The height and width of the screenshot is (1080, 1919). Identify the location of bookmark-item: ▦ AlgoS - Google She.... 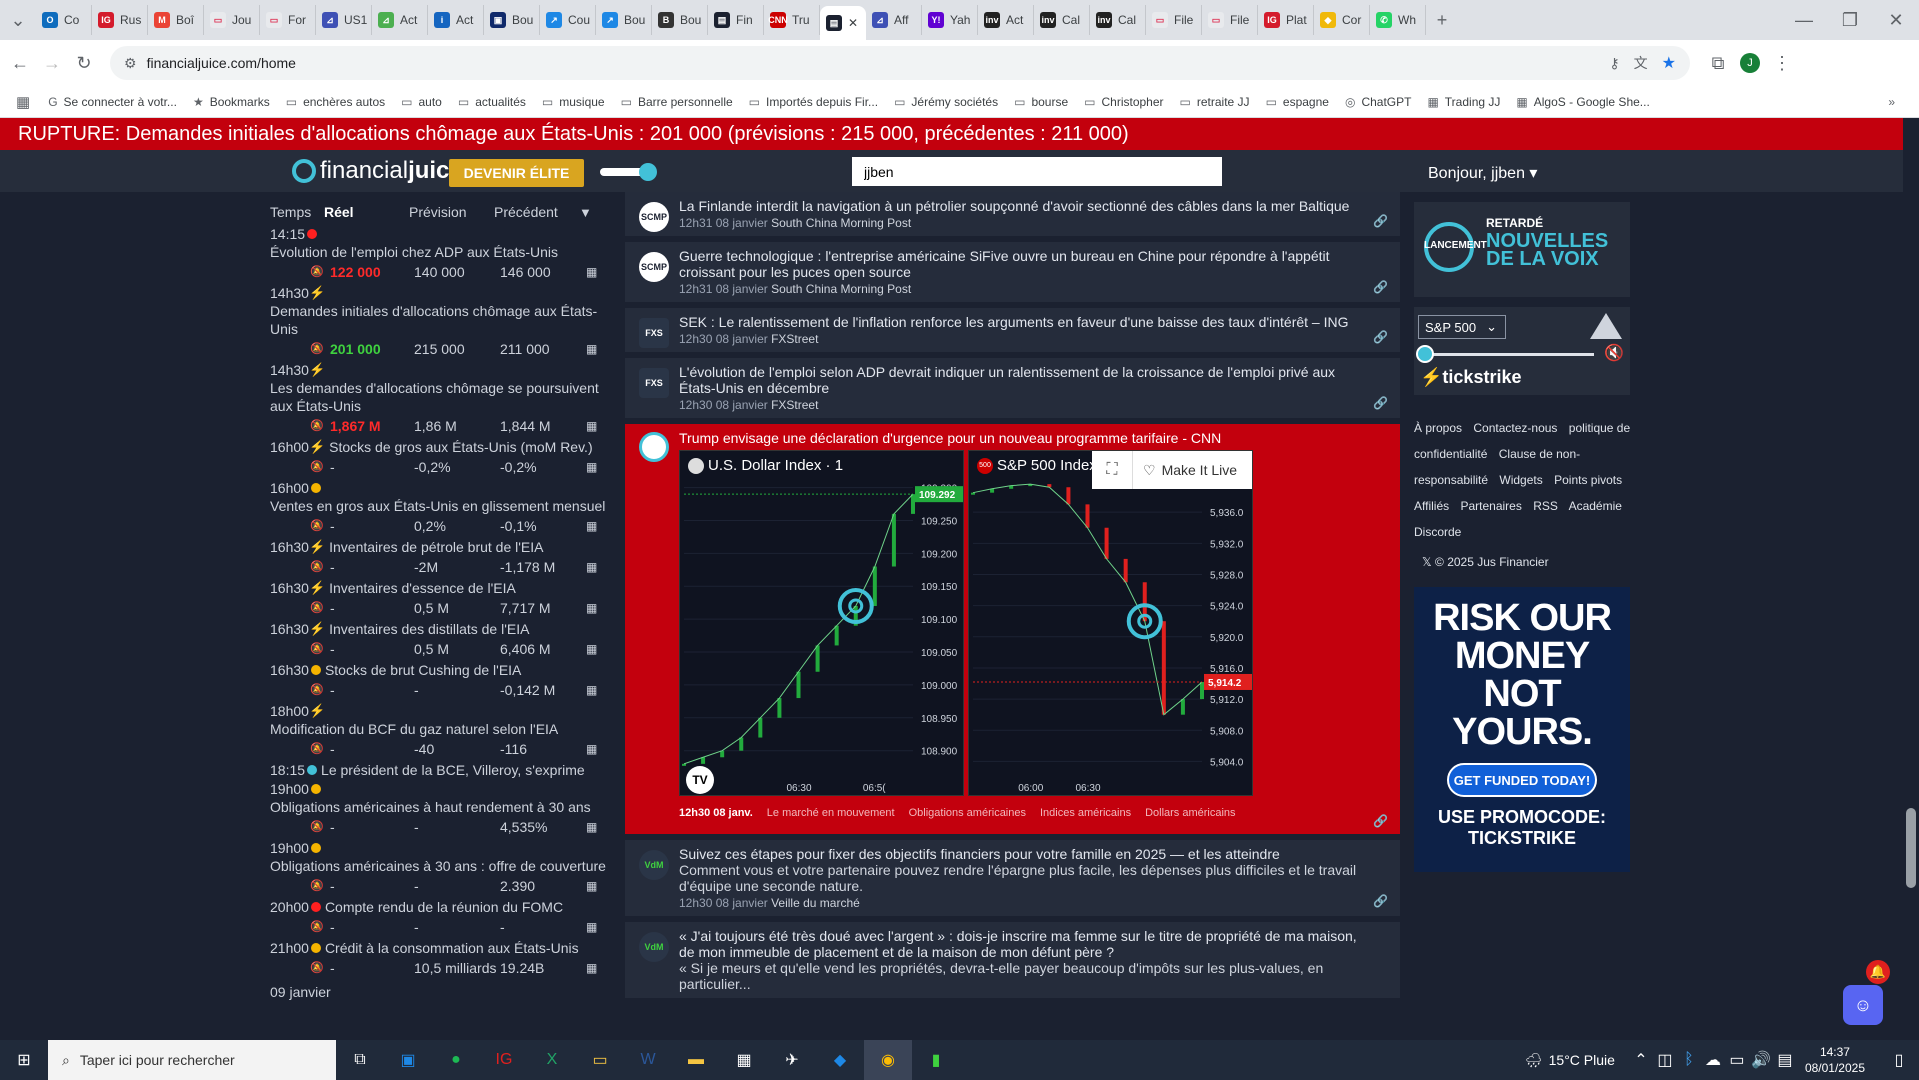
(1582, 102).